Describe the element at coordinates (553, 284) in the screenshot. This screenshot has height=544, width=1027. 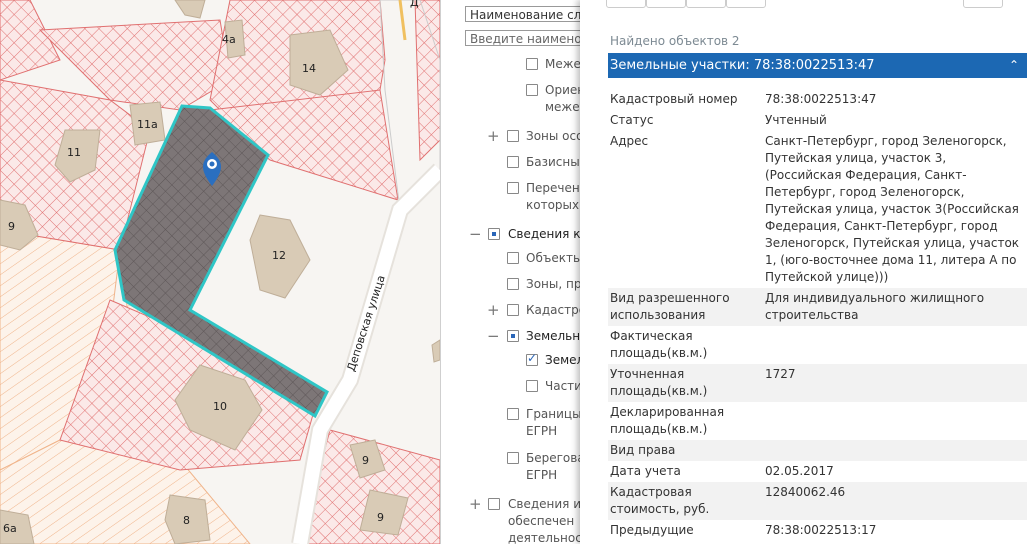
I see `layer-item: Зоны, пр` at that location.